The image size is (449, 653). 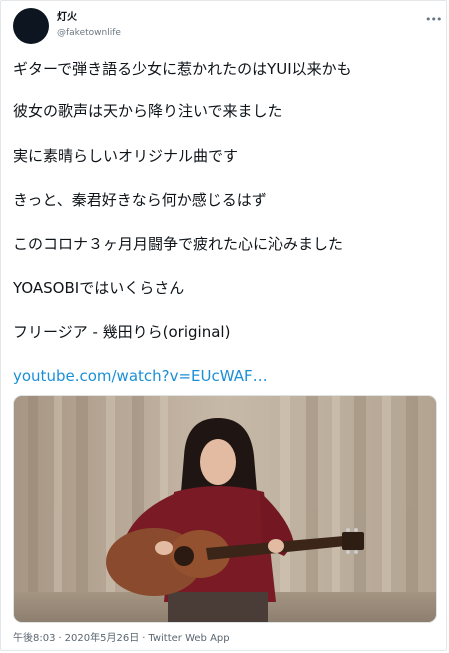 What do you see at coordinates (148, 111) in the screenshot?
I see `tweet-line-2: 彼女の歌声は天から降り注いで来ました` at bounding box center [148, 111].